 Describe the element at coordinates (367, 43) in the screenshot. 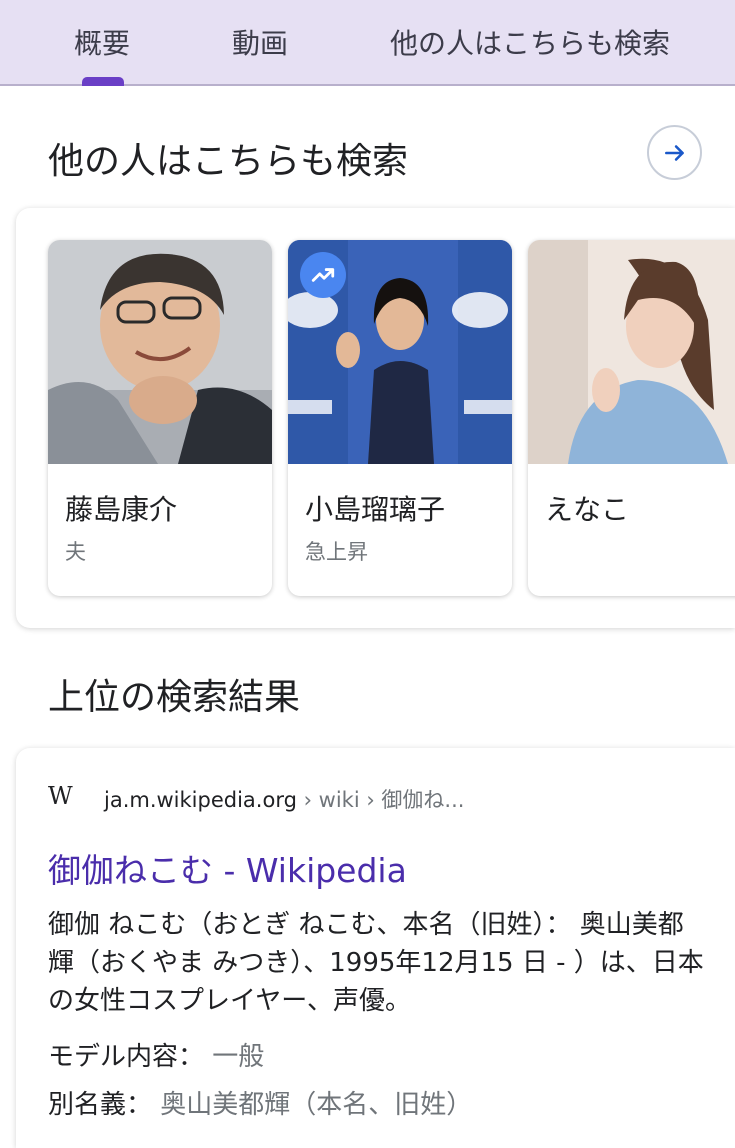

I see `tab-bar: 概要 動画 他の人はこちらも検索` at that location.